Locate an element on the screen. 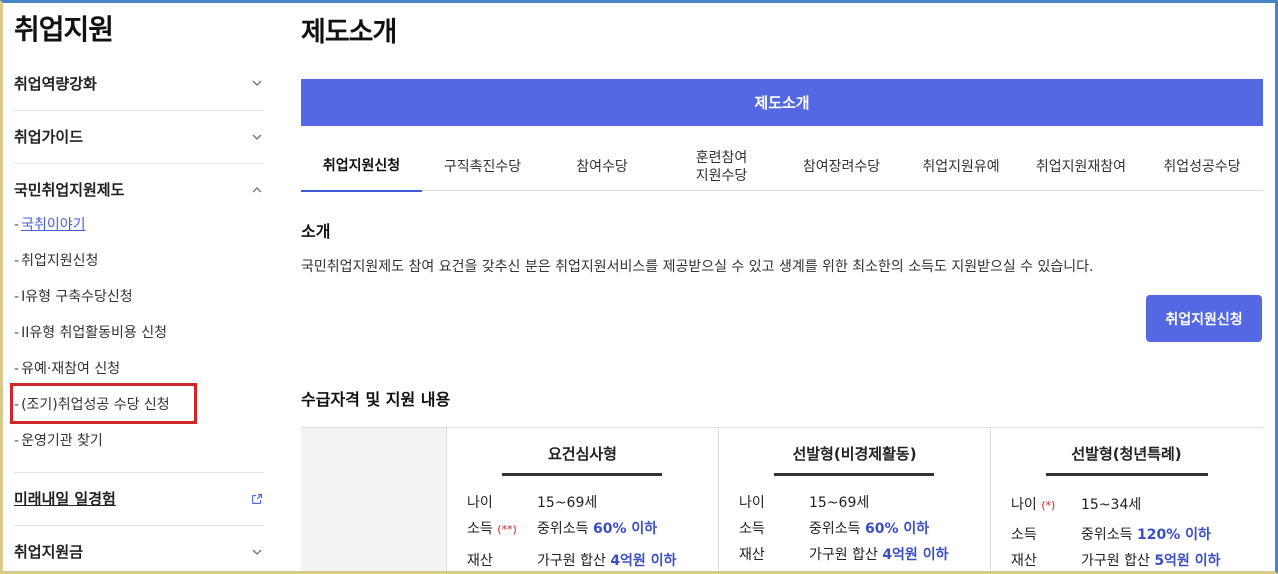 Image resolution: width=1278 pixels, height=574 pixels. sidebar-sub-item: - 운영기관 찾기 is located at coordinates (58, 441).